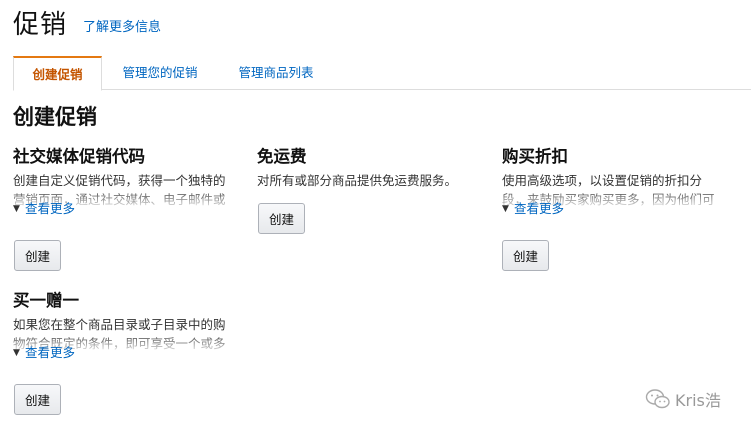  What do you see at coordinates (382, 73) in the screenshot?
I see `tab-bar: 创建促销 管理您的促销 管理商品列表` at bounding box center [382, 73].